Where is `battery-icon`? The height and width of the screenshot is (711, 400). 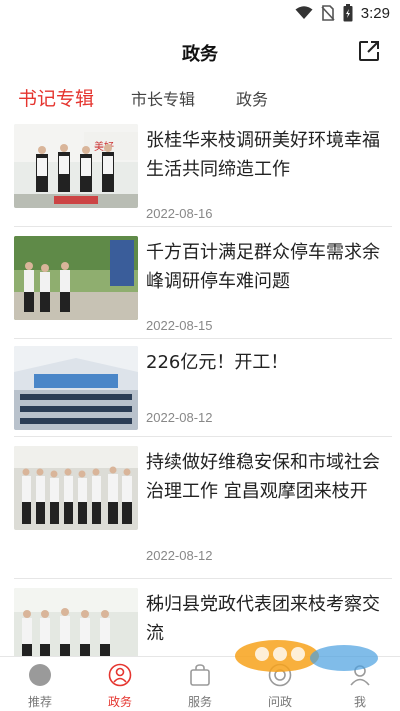
battery-icon is located at coordinates (348, 13).